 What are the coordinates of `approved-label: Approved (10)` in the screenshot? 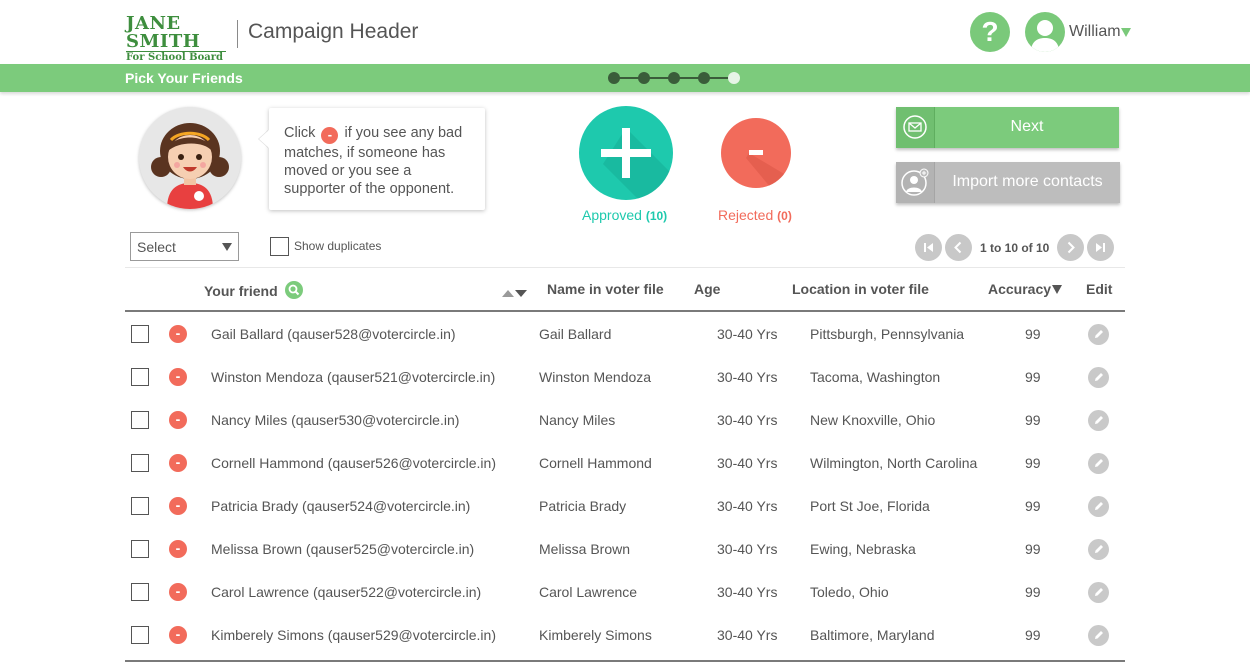 It's located at (624, 215).